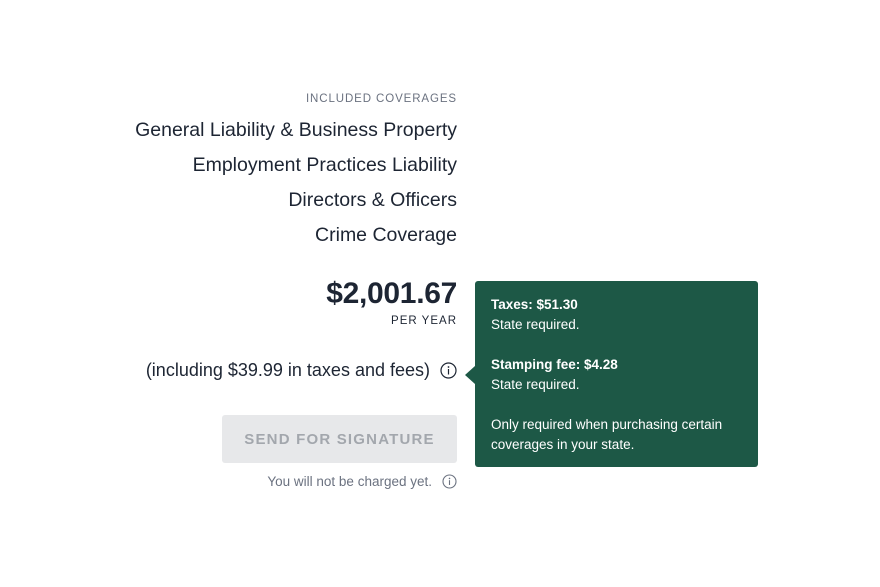  I want to click on charge-note-text: You will not be charged yet., so click(349, 481).